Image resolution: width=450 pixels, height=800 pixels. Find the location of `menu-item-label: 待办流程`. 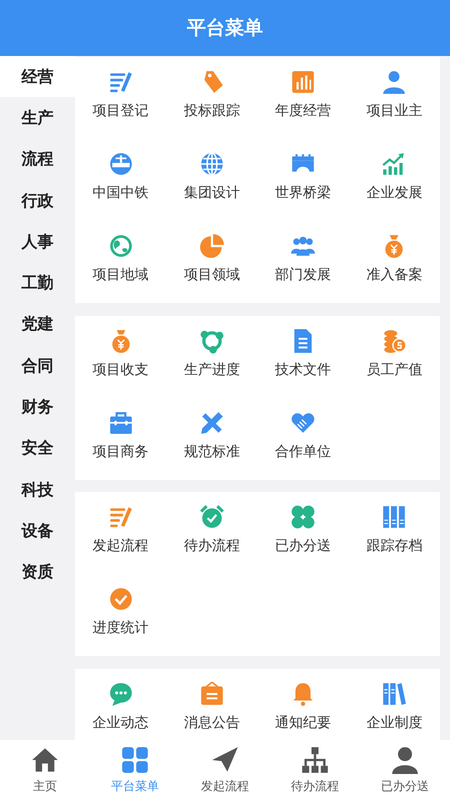

menu-item-label: 待办流程 is located at coordinates (212, 546).